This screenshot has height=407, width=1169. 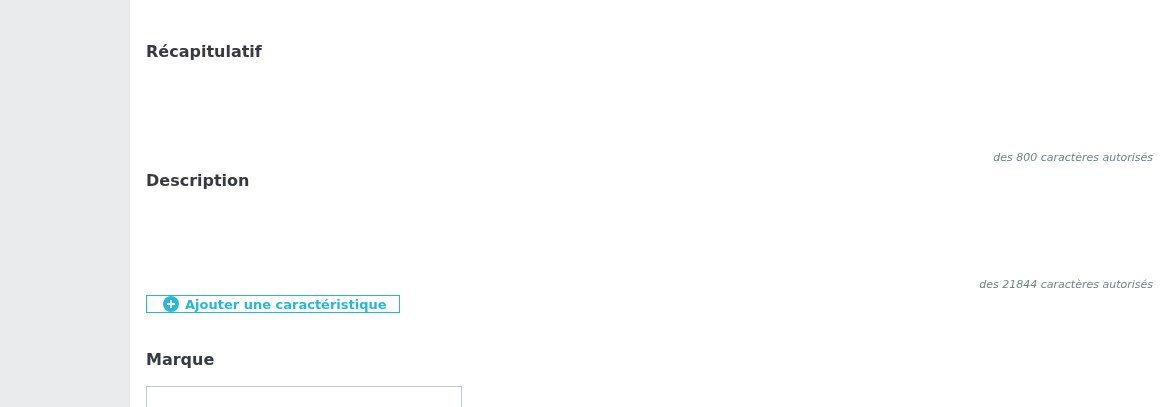 I want to click on section-heading: Description, so click(x=198, y=181).